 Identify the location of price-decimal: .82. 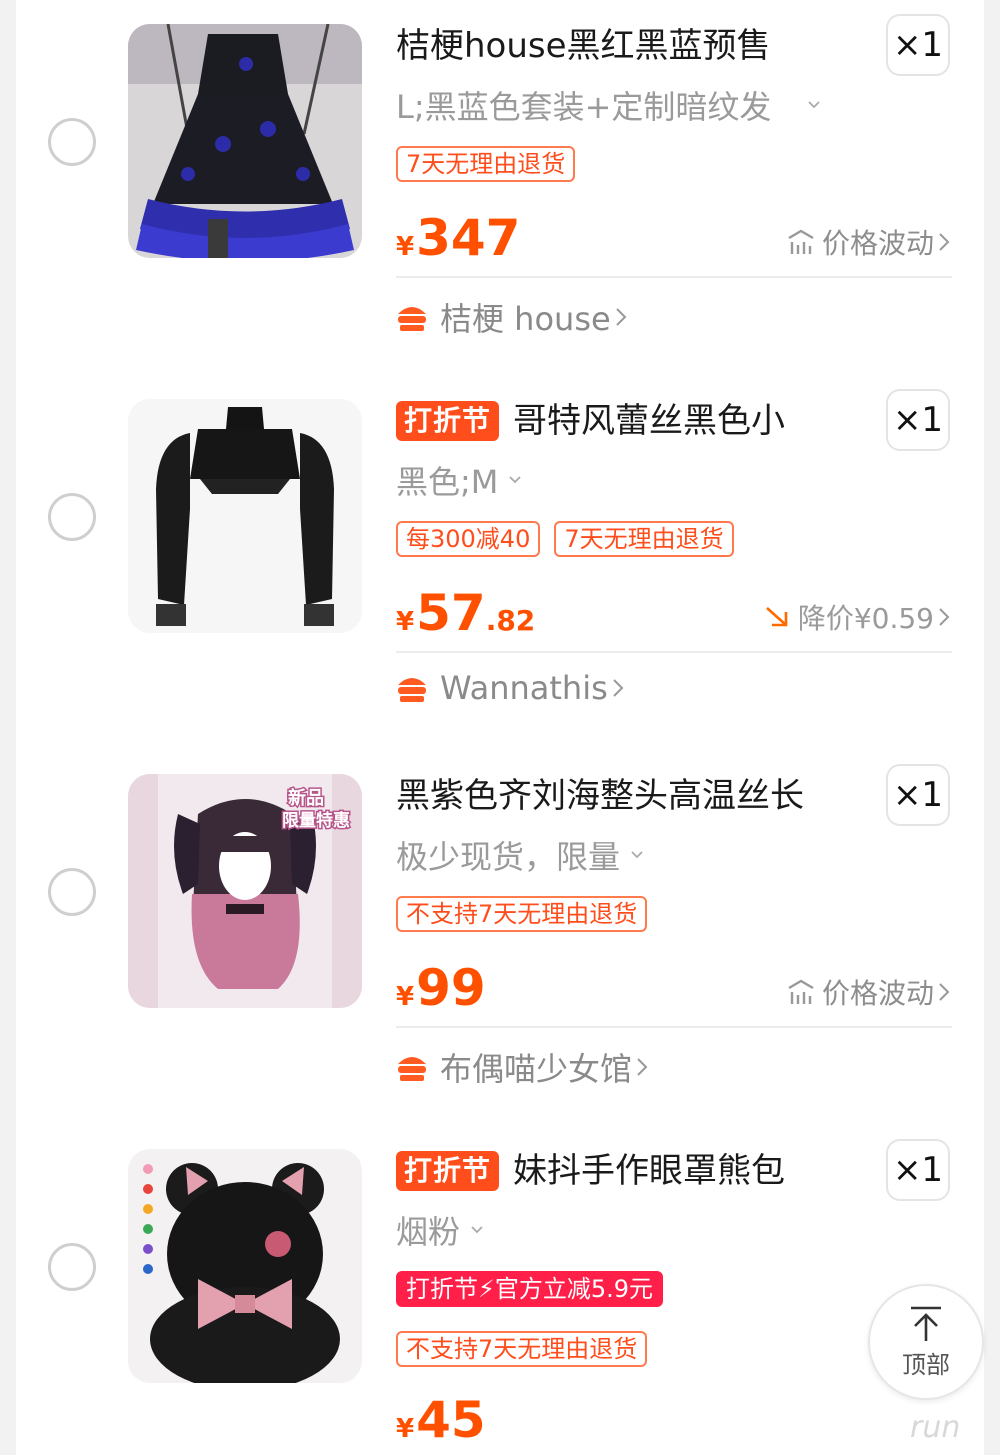
(510, 620).